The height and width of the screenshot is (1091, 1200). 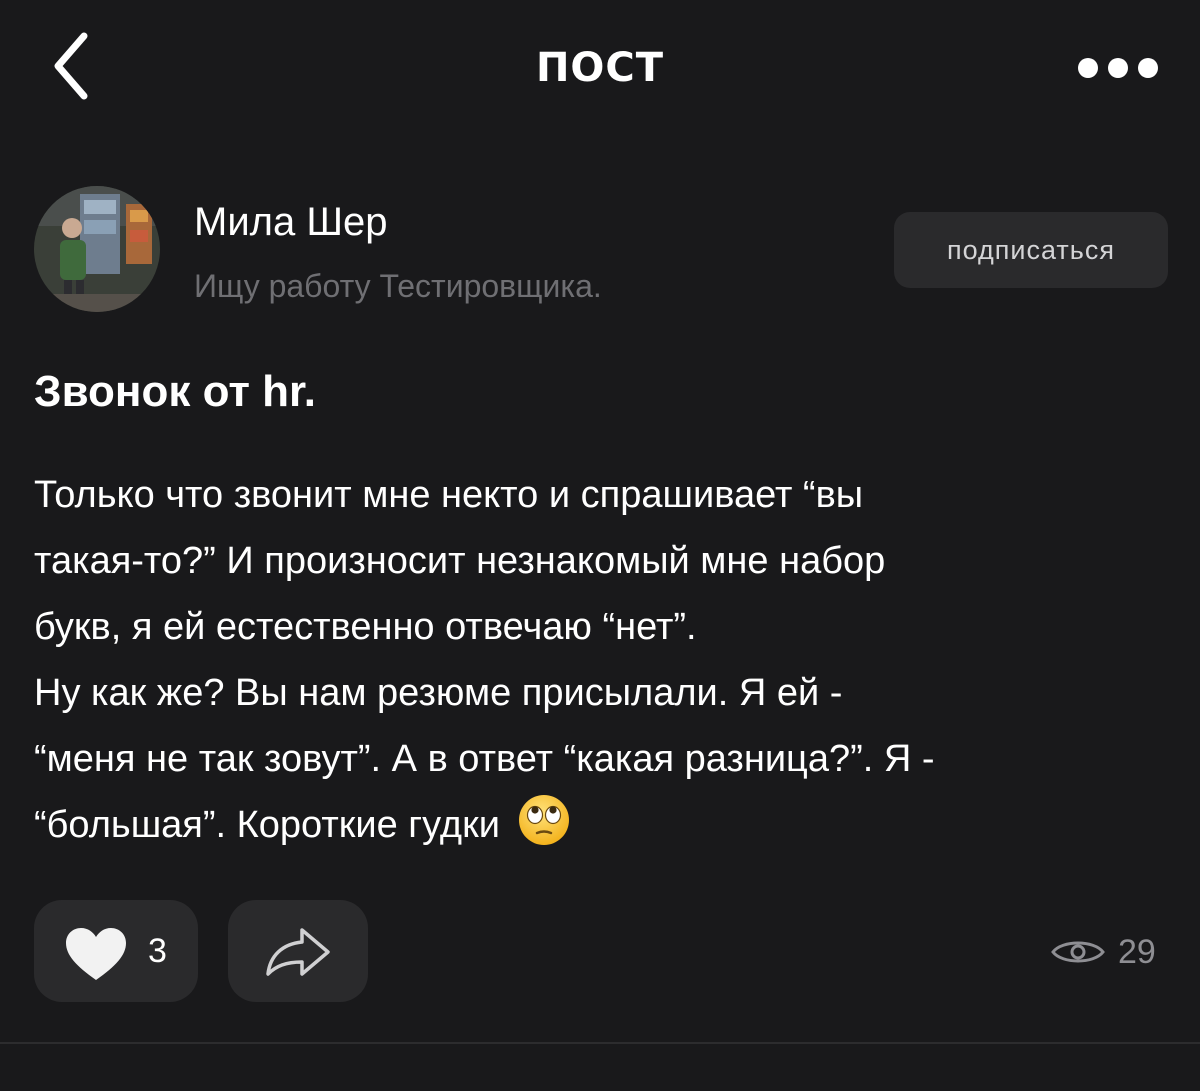 What do you see at coordinates (543, 820) in the screenshot?
I see `eye-roll-emoji-icon` at bounding box center [543, 820].